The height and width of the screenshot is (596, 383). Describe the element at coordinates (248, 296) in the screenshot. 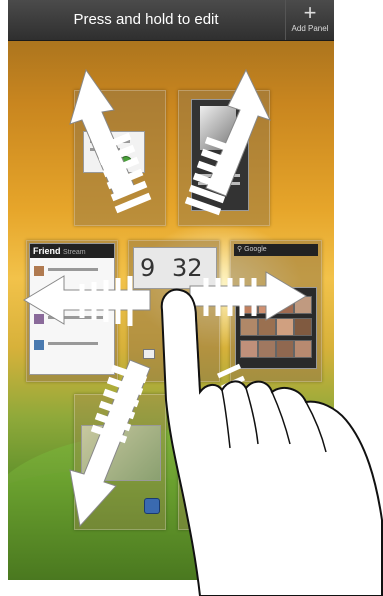

I see `arrow-right-icon` at that location.